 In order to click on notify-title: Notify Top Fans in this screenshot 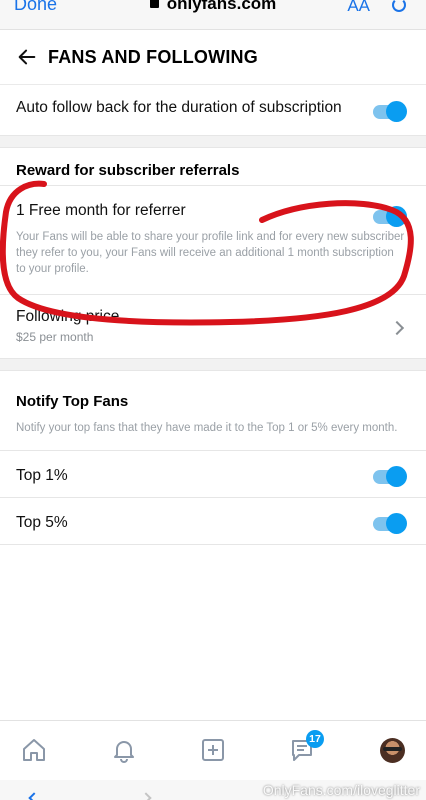, I will do `click(72, 401)`.